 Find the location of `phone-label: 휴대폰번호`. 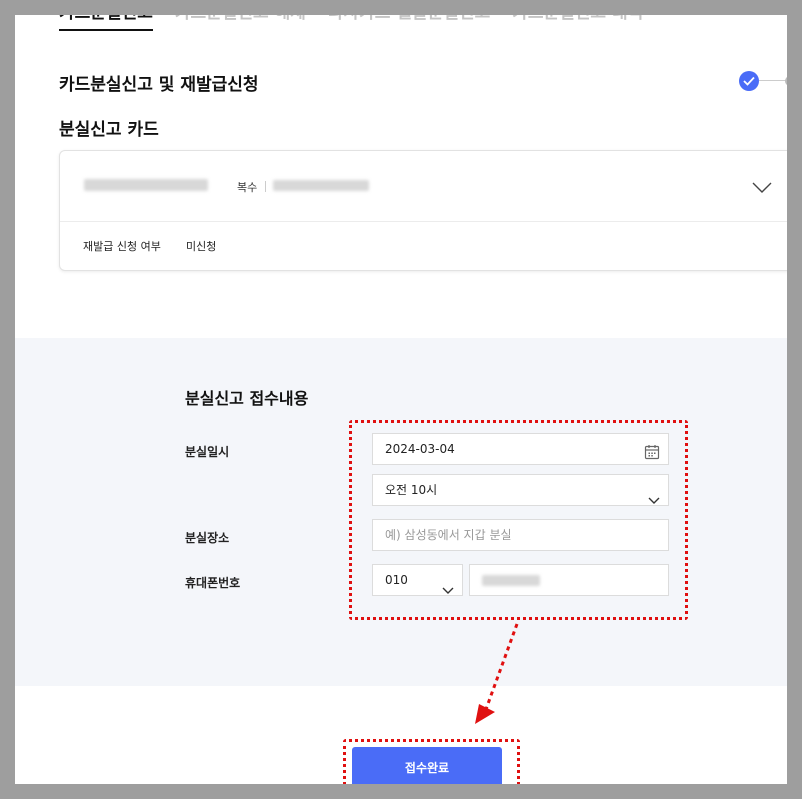

phone-label: 휴대폰번호 is located at coordinates (213, 583).